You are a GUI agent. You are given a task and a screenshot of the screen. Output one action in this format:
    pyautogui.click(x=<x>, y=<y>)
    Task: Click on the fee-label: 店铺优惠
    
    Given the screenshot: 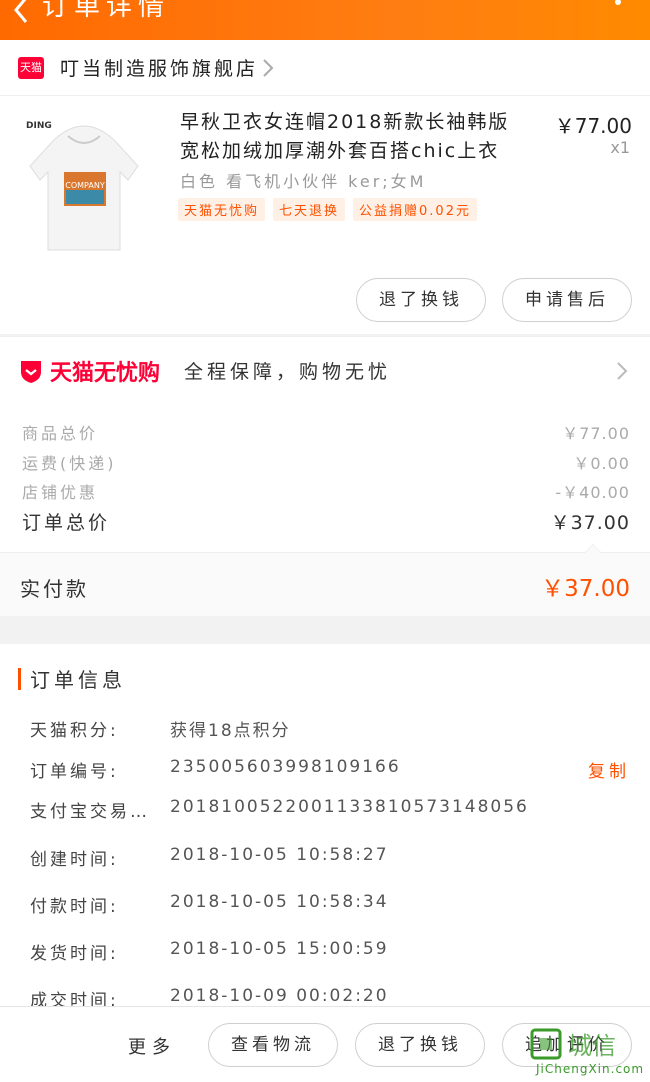 What is the action you would take?
    pyautogui.click(x=60, y=492)
    